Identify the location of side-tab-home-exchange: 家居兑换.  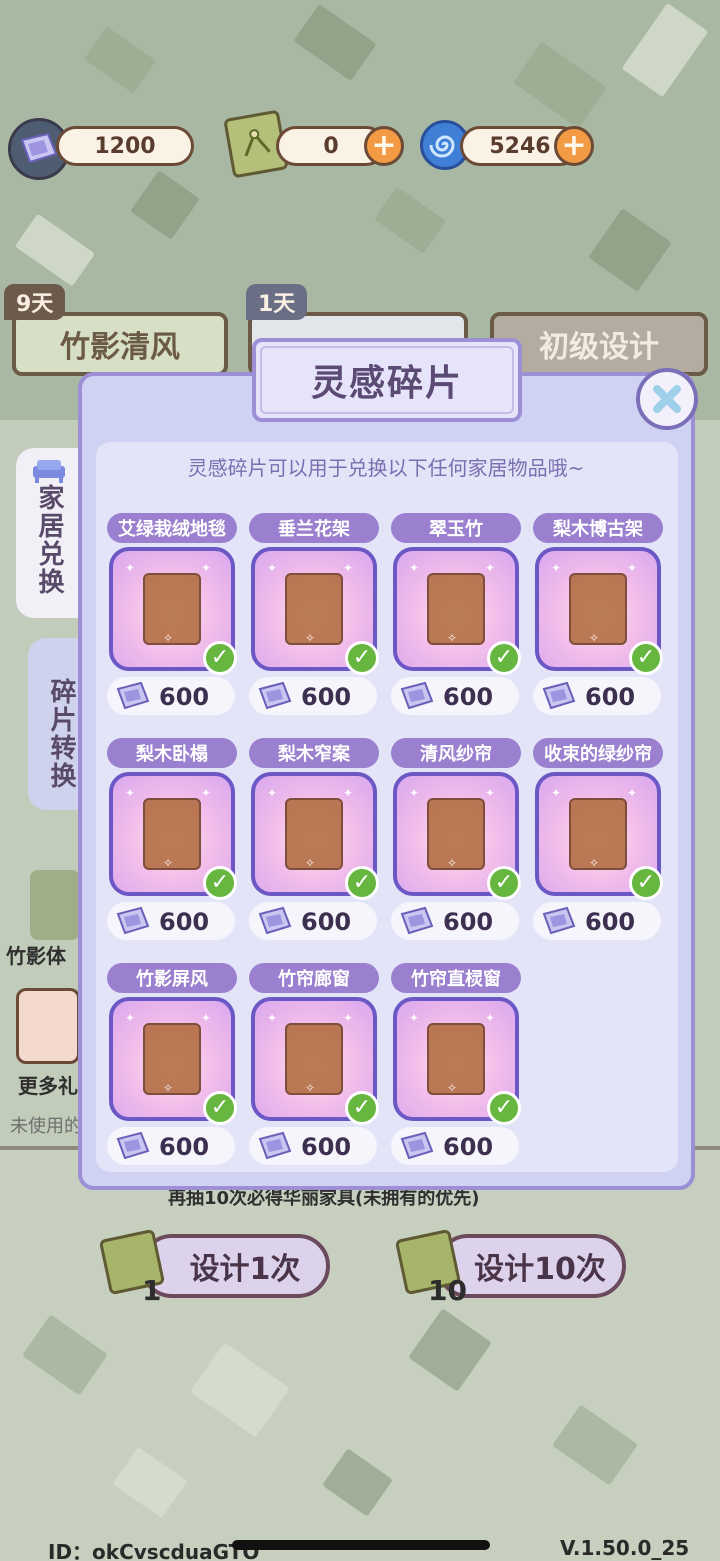
(49, 533).